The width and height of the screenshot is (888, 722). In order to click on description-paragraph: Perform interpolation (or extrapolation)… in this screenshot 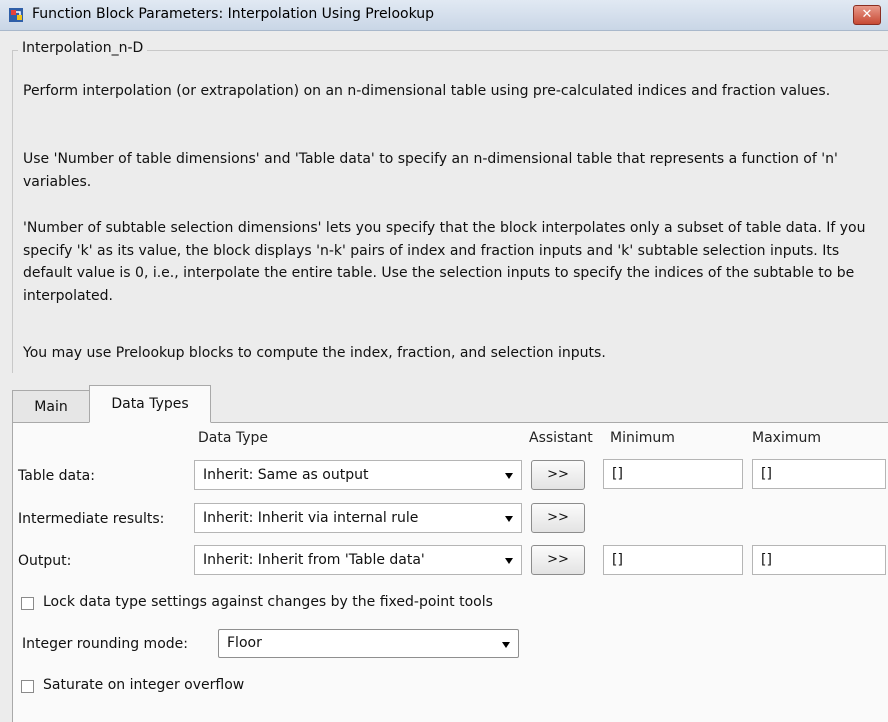, I will do `click(427, 91)`.